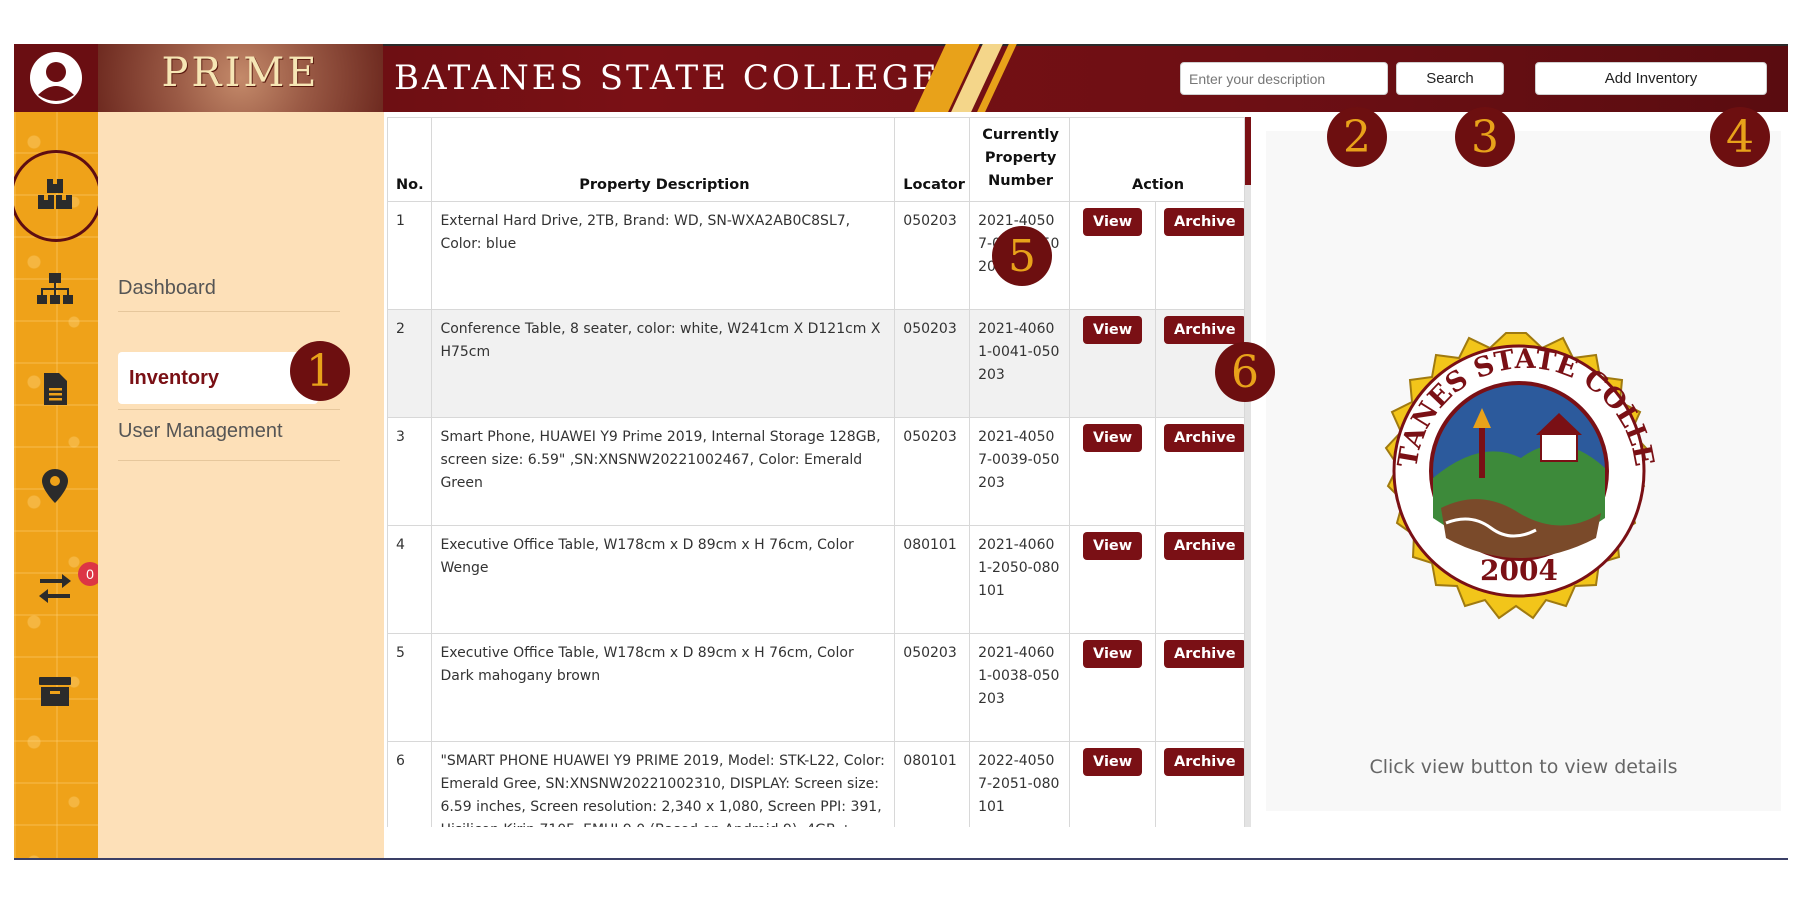 The image size is (1800, 900). Describe the element at coordinates (229, 294) in the screenshot. I see `sidebar-item-dashboard: Dashboard` at that location.